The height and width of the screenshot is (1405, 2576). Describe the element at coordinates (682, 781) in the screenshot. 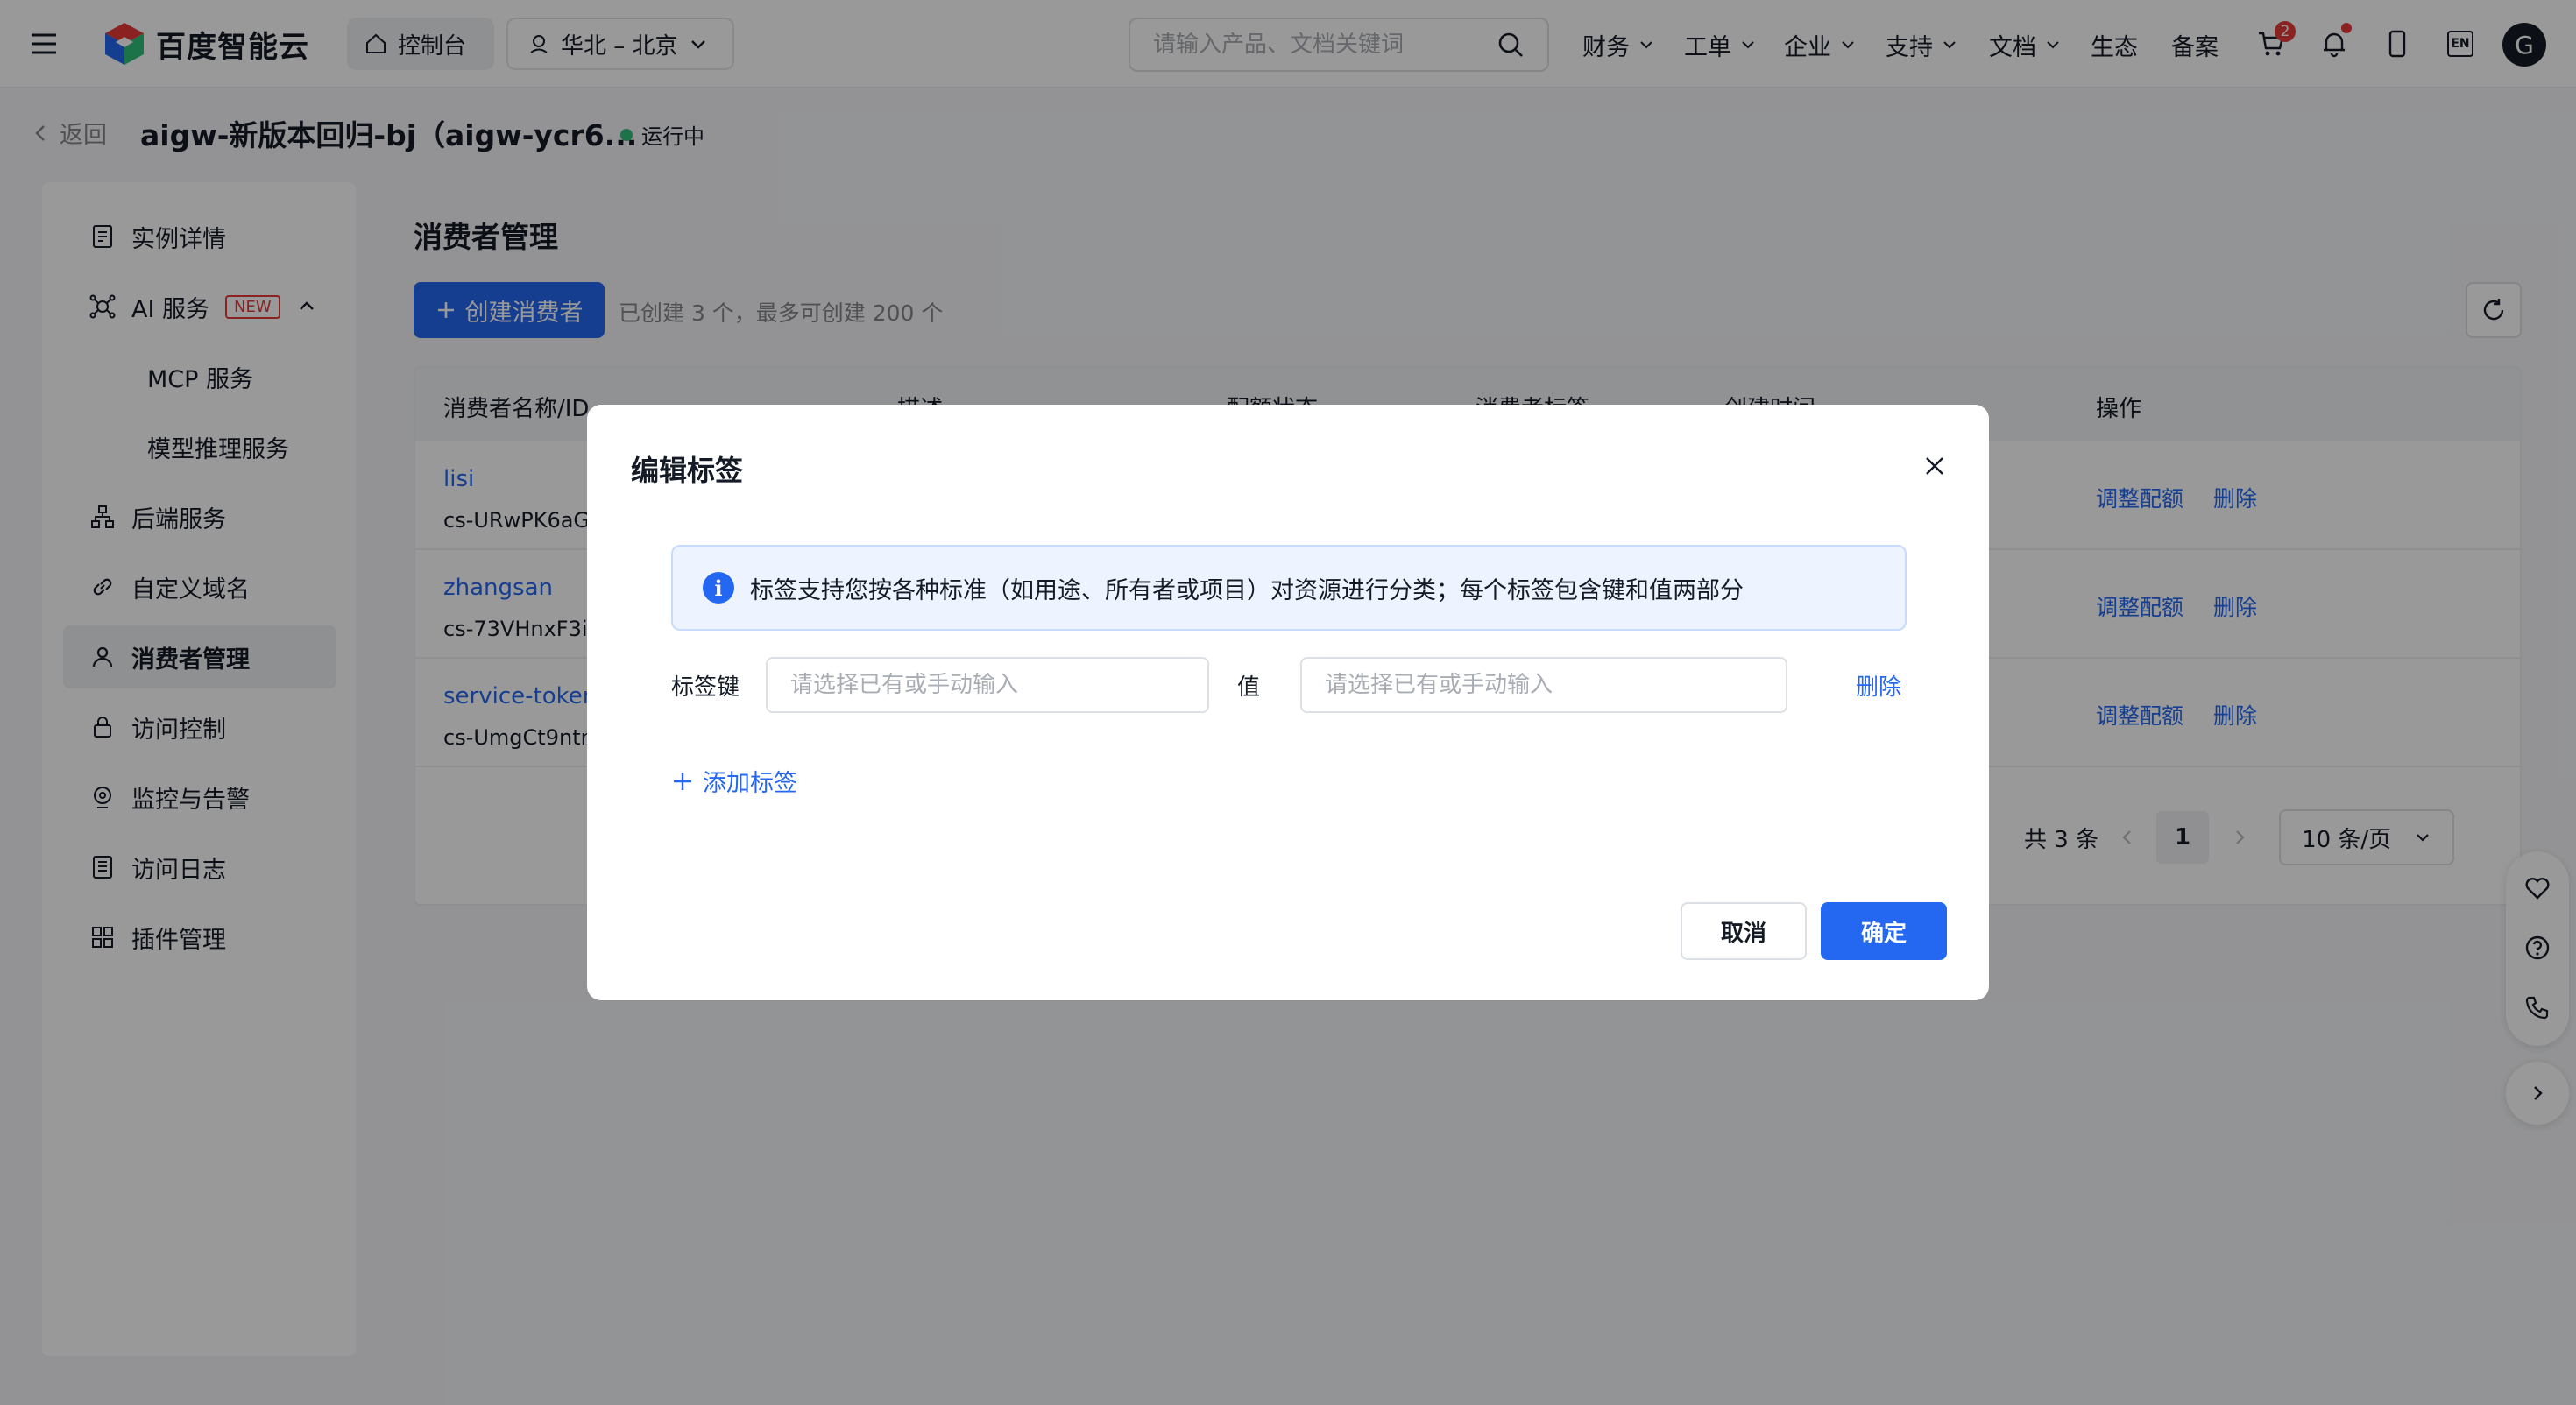

I see `plus-icon` at that location.